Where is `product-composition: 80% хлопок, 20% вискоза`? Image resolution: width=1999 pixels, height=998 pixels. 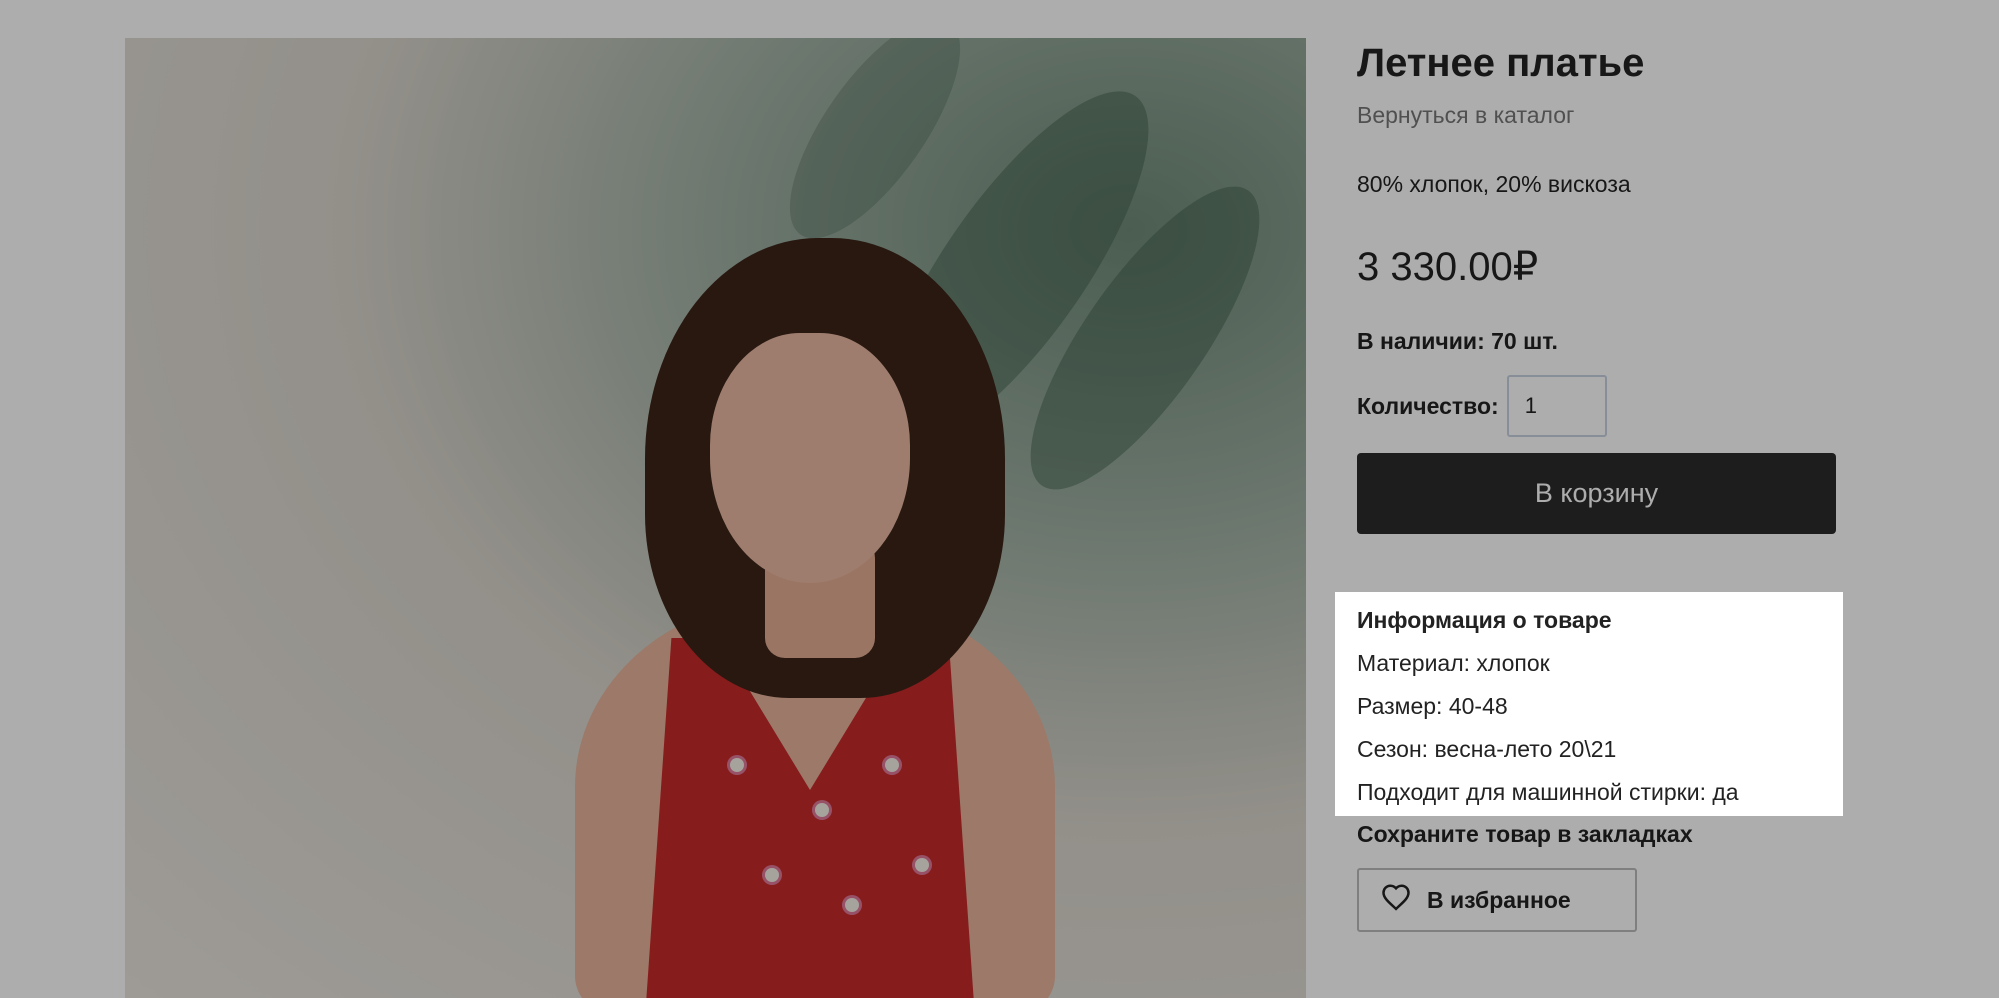 product-composition: 80% хлопок, 20% вискоза is located at coordinates (1494, 184).